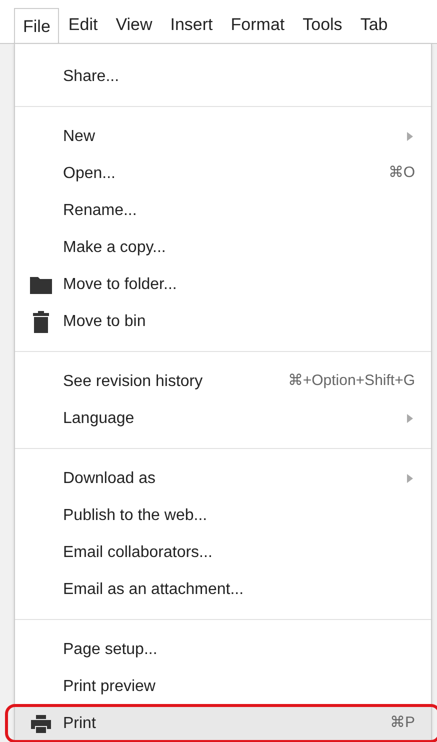 The image size is (437, 742). I want to click on menu-item: Print preview, so click(223, 686).